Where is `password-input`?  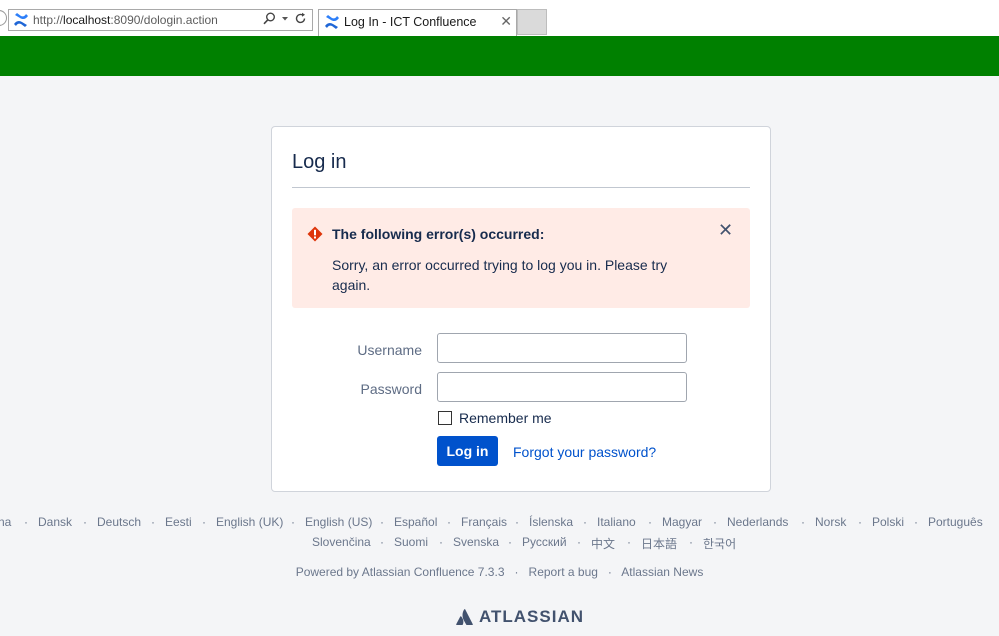 password-input is located at coordinates (562, 387).